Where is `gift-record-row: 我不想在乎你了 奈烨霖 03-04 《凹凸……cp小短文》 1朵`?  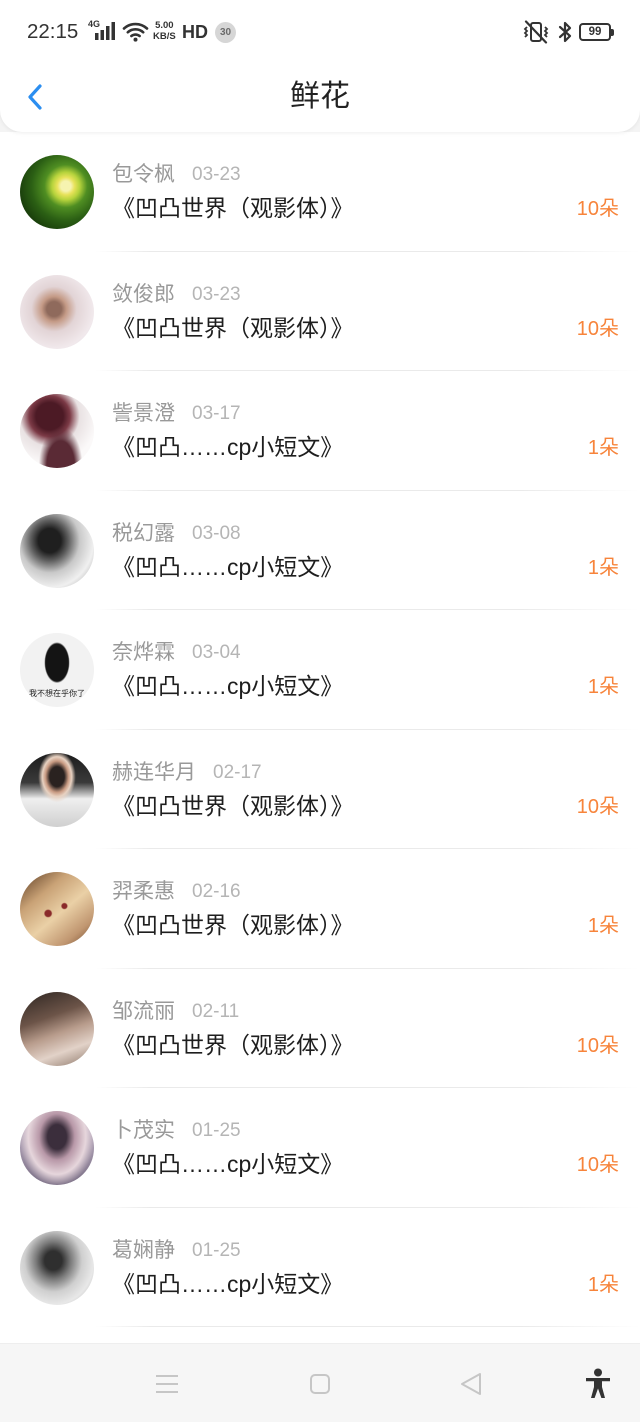
gift-record-row: 我不想在乎你了 奈烨霖 03-04 《凹凸……cp小短文》 1朵 is located at coordinates (320, 670).